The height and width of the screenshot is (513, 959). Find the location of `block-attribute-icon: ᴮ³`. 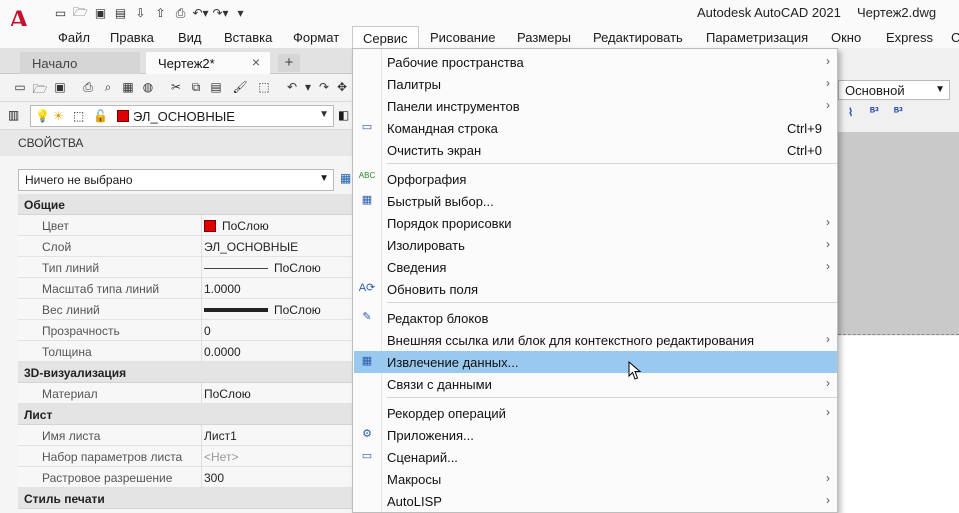

block-attribute-icon: ᴮ³ is located at coordinates (879, 116).